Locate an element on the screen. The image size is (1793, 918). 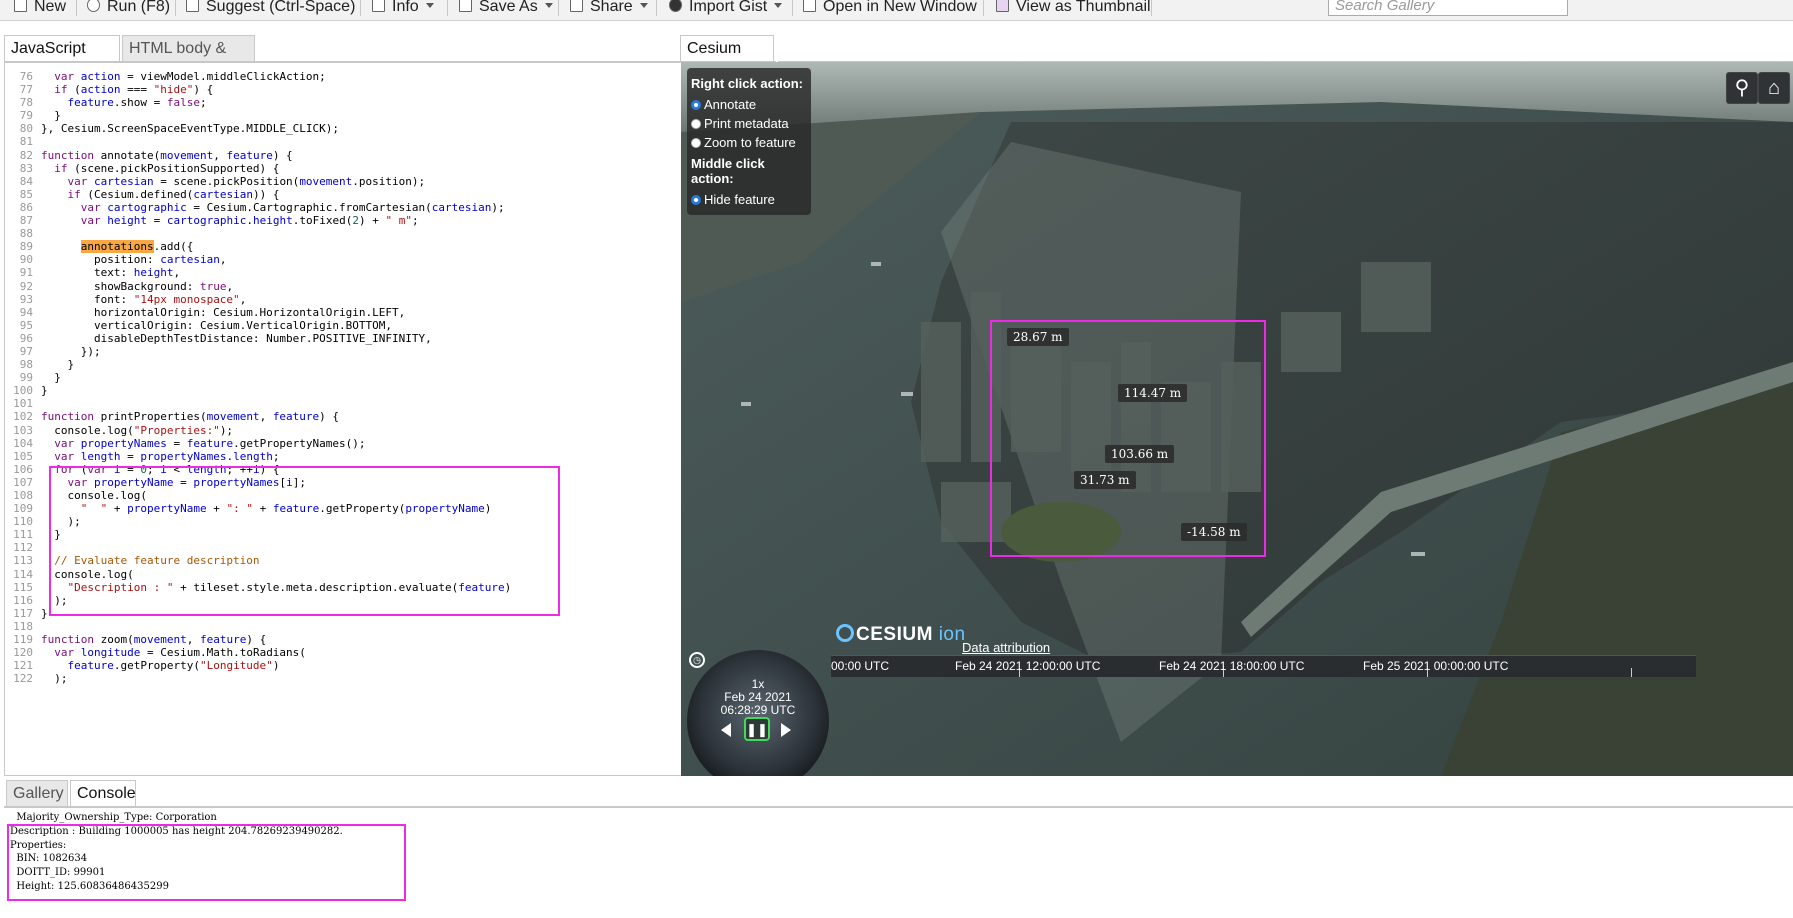
option-hide-feature: Hide feature is located at coordinates (749, 199).